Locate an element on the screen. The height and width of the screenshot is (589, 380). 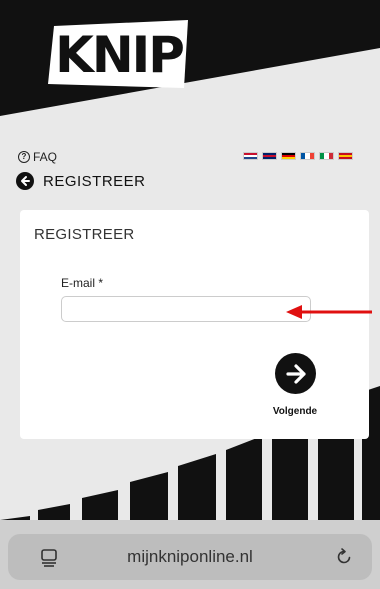
card-title: REGISTREER is located at coordinates (84, 234).